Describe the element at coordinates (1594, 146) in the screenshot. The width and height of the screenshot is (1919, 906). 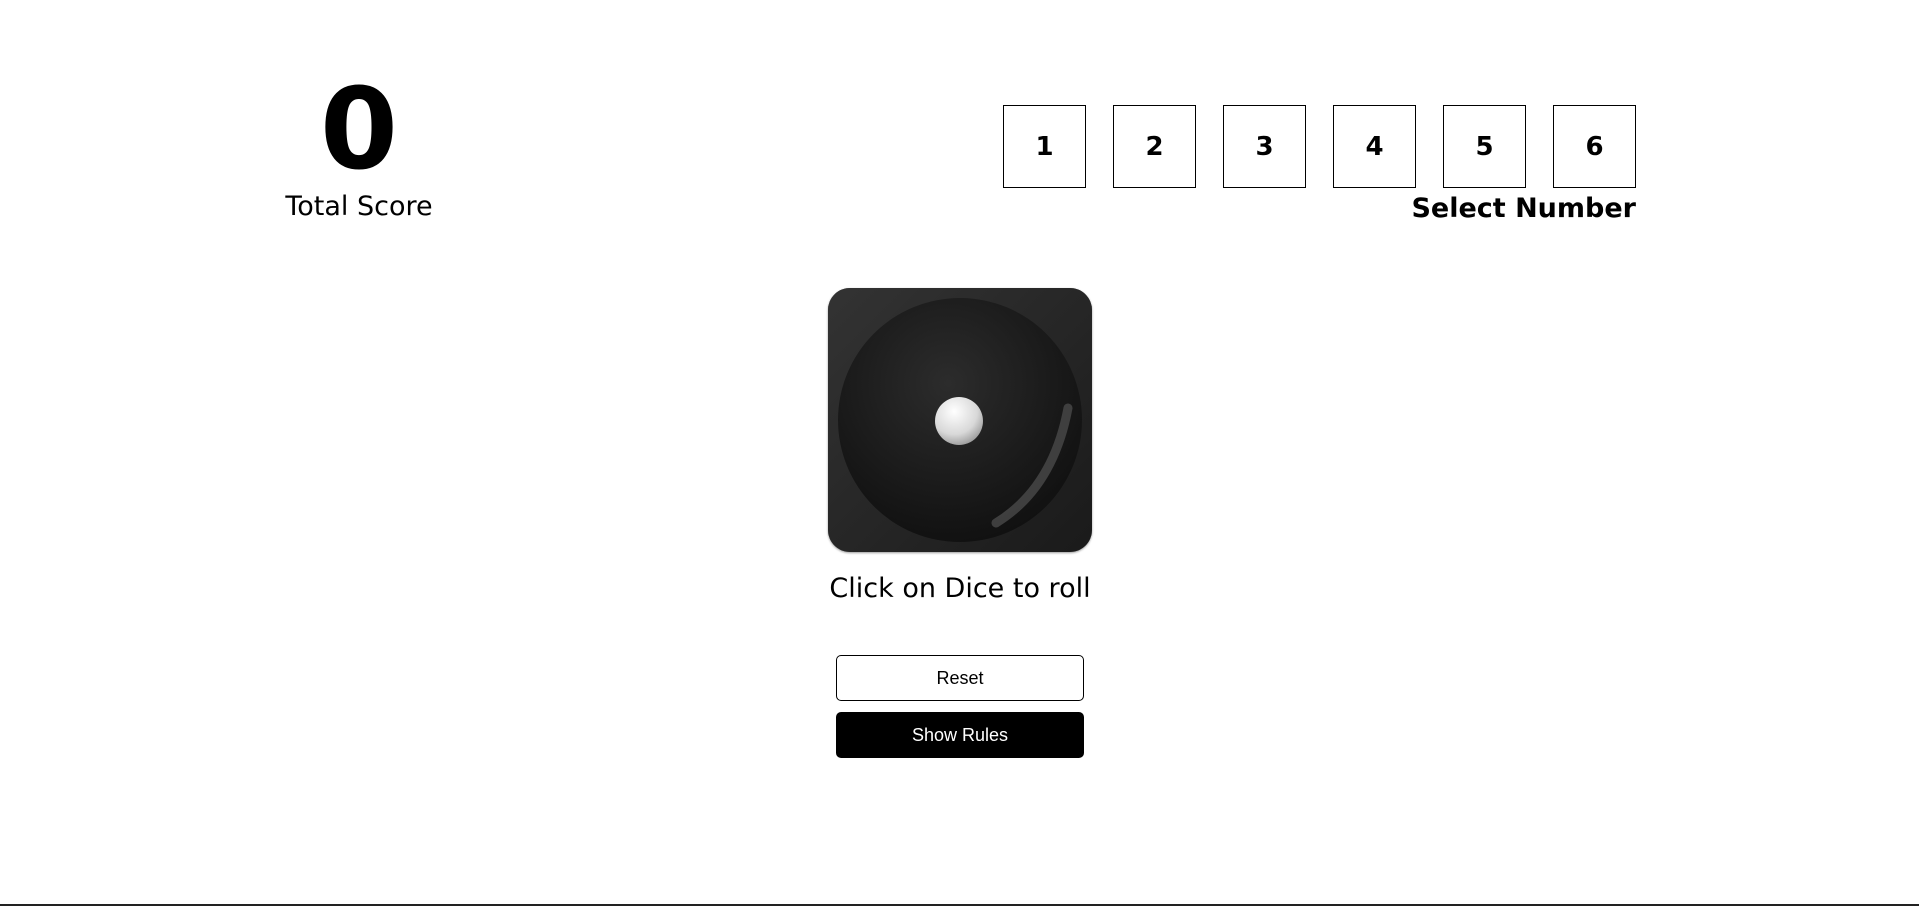
I see `number-option-6: 6` at that location.